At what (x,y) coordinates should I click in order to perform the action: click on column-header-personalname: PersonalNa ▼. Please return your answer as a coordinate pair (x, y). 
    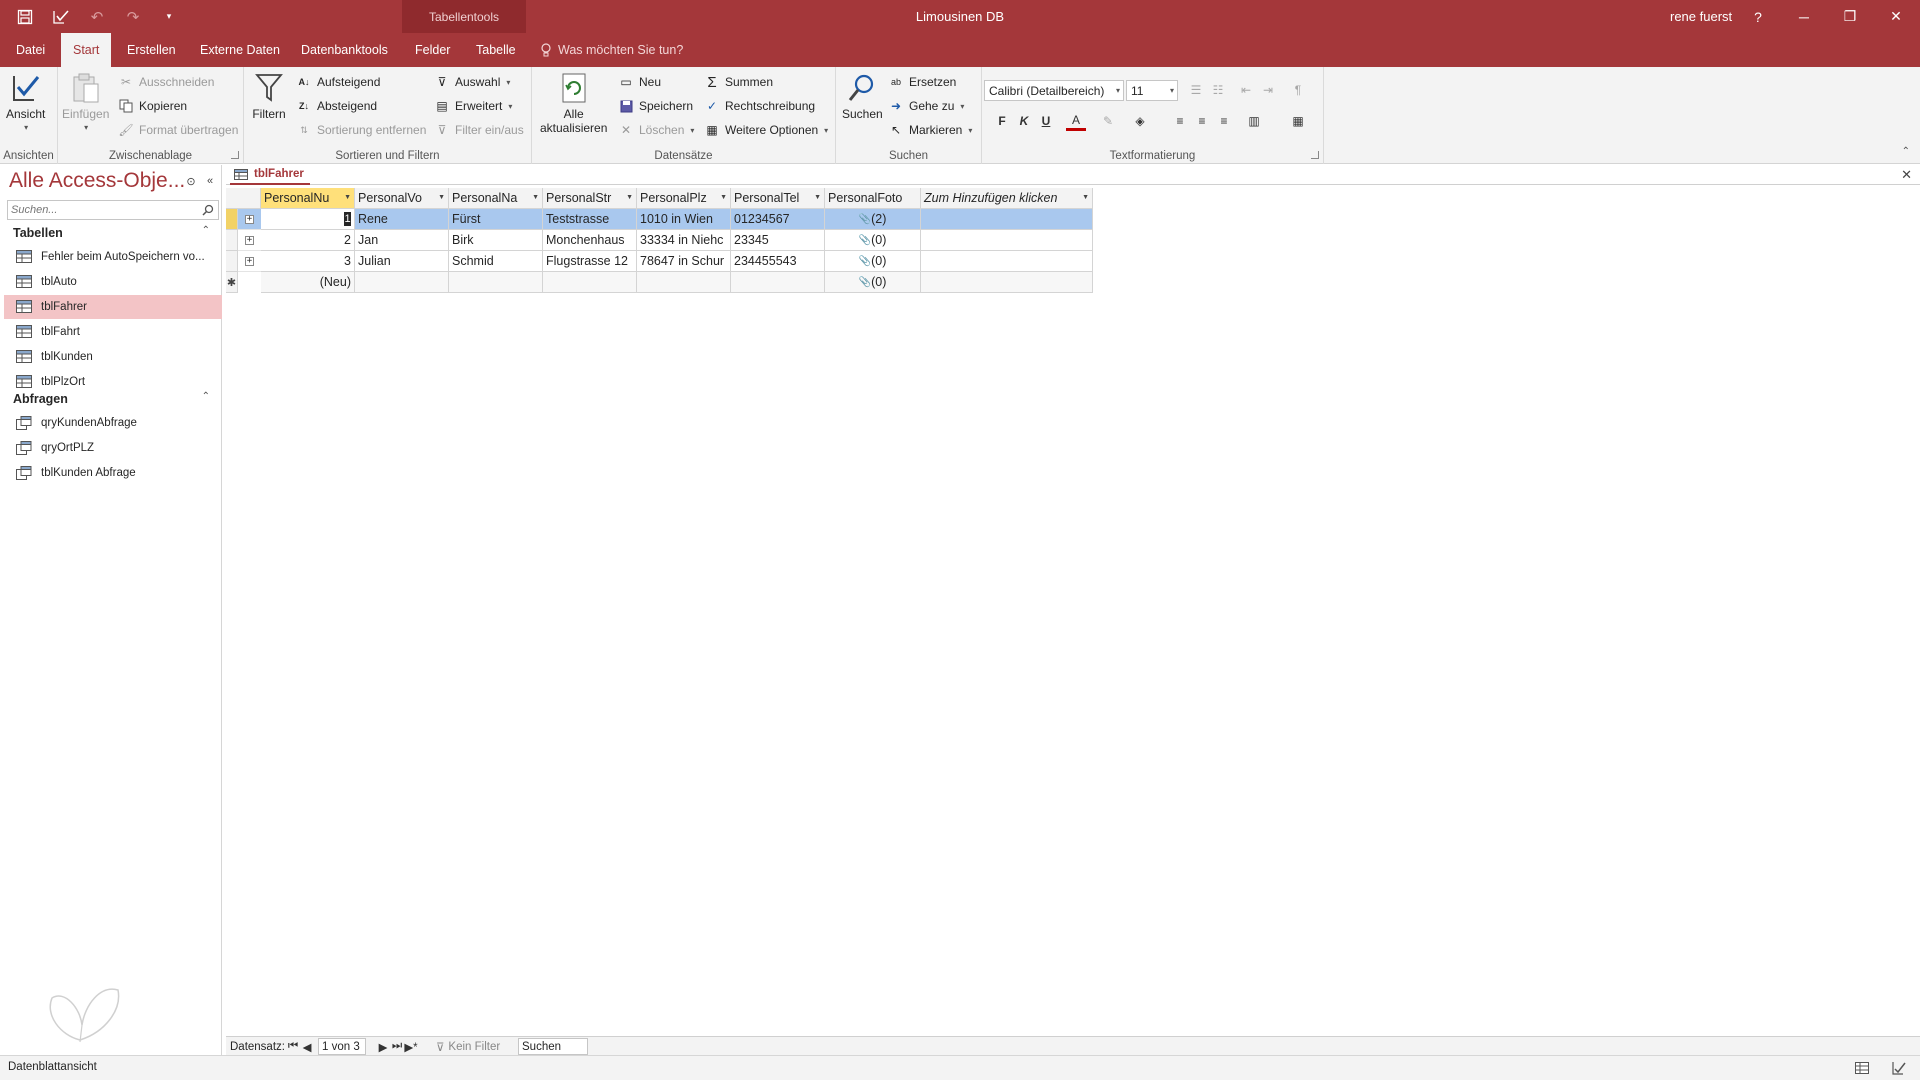
    Looking at the image, I should click on (496, 198).